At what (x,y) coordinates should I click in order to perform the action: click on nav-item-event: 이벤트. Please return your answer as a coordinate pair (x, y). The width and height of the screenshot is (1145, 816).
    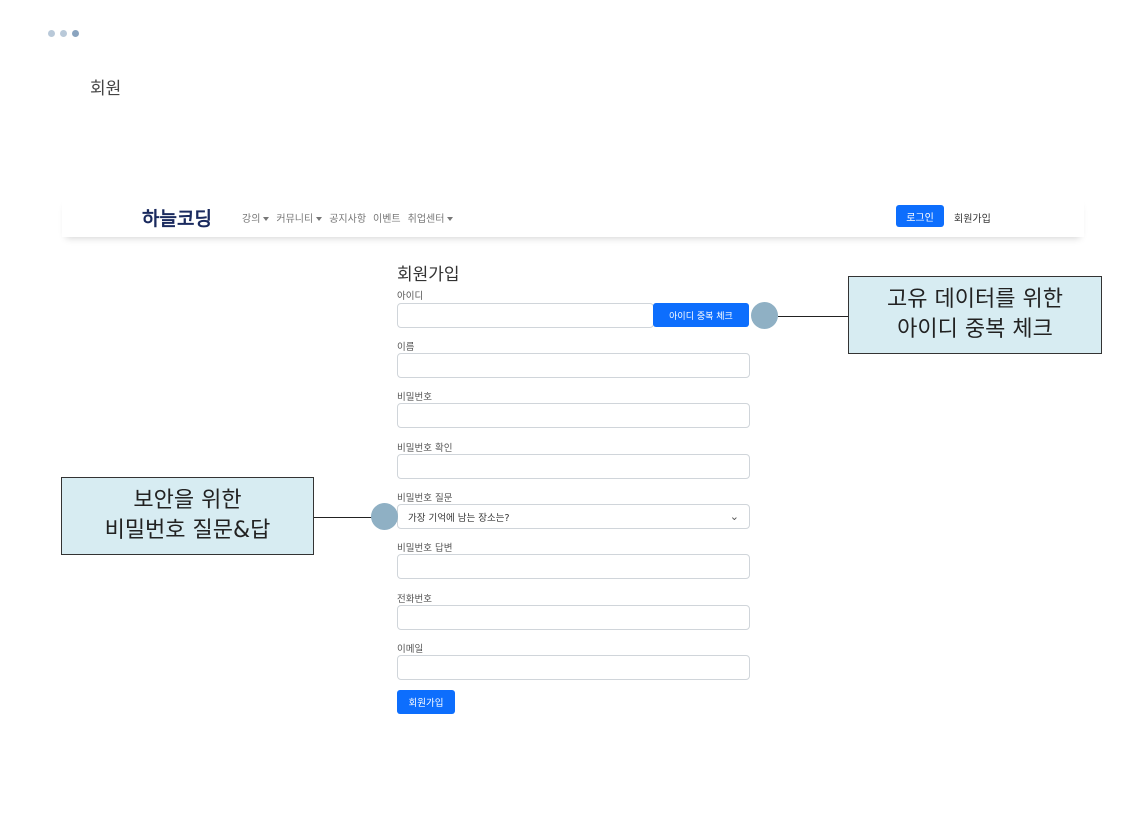
    Looking at the image, I should click on (387, 217).